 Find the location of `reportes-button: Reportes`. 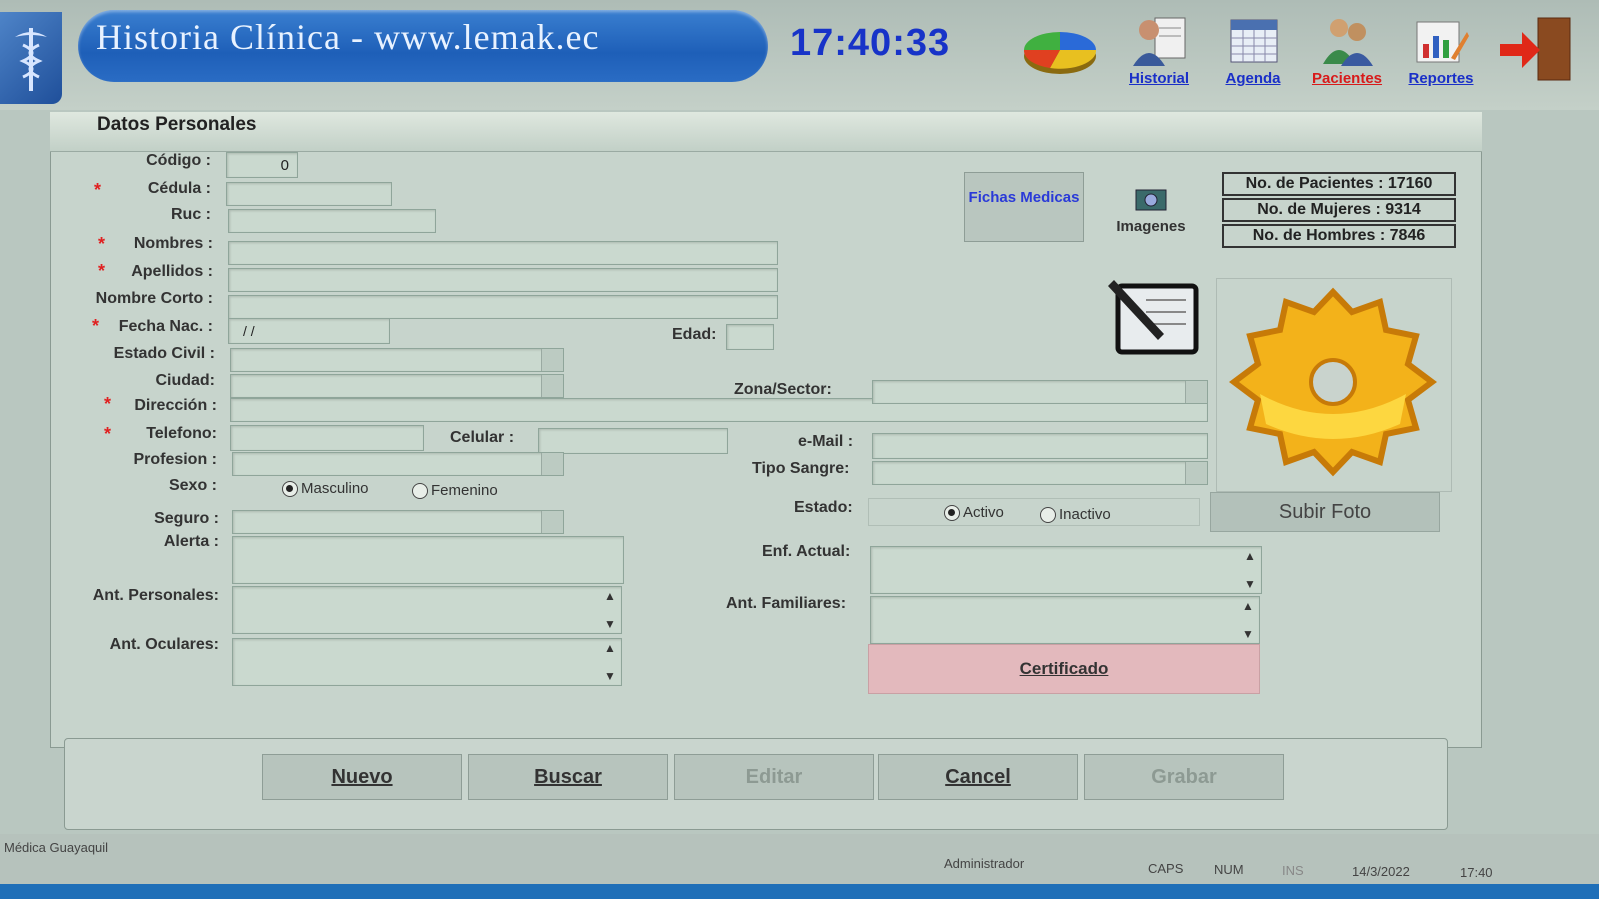

reportes-button: Reportes is located at coordinates (1441, 51).